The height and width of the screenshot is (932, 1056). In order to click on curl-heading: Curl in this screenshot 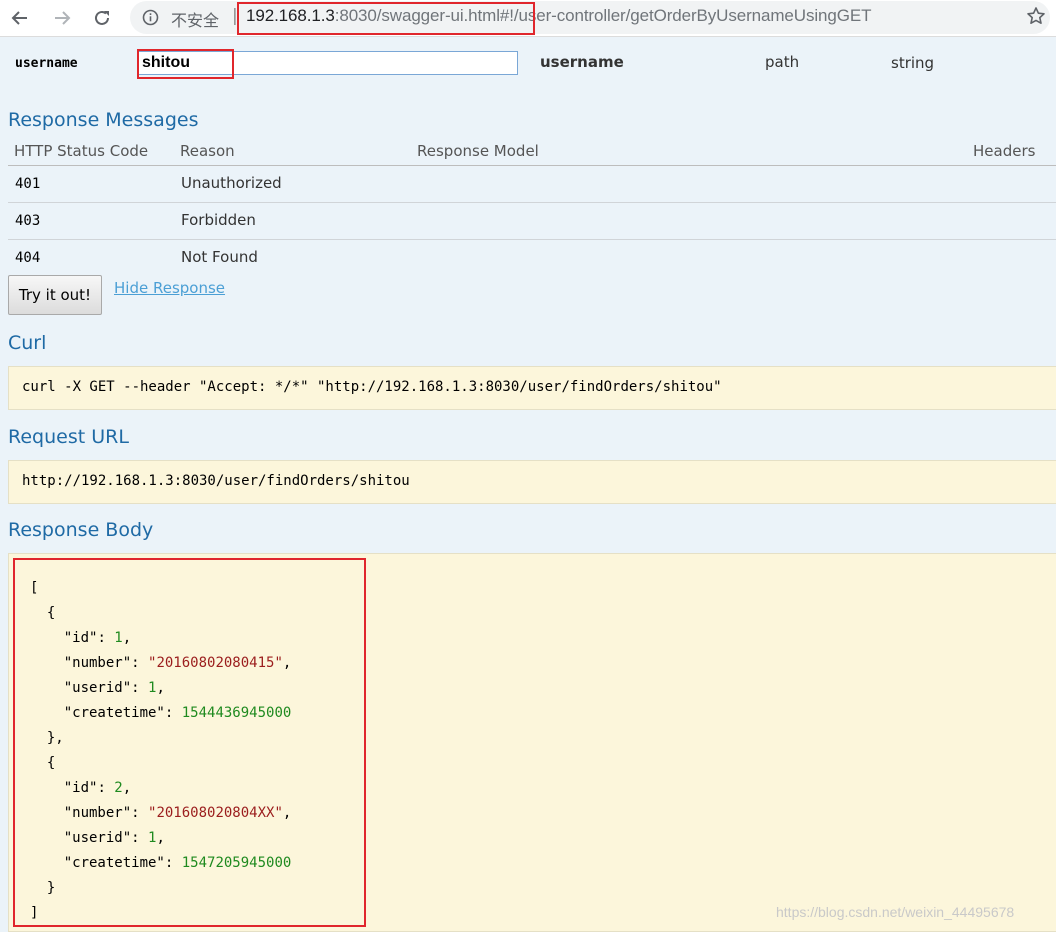, I will do `click(27, 343)`.